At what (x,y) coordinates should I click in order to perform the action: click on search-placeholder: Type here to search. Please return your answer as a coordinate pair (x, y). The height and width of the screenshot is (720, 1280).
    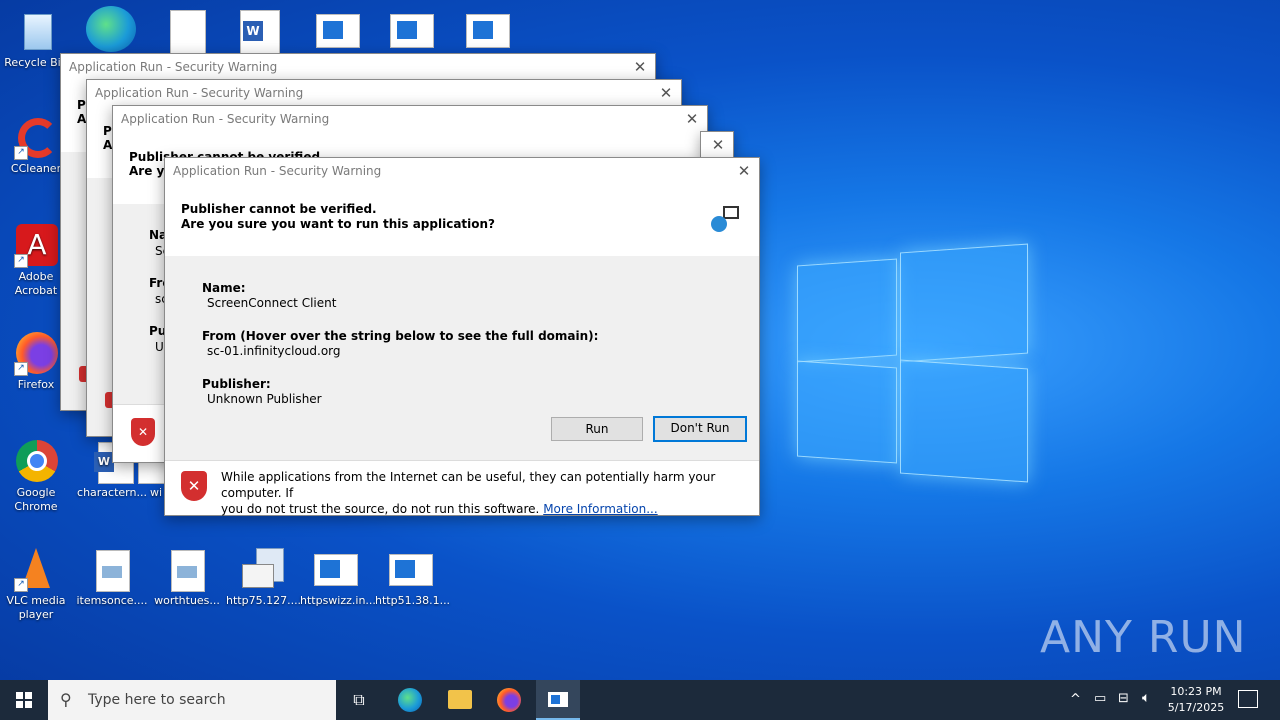
    Looking at the image, I should click on (157, 700).